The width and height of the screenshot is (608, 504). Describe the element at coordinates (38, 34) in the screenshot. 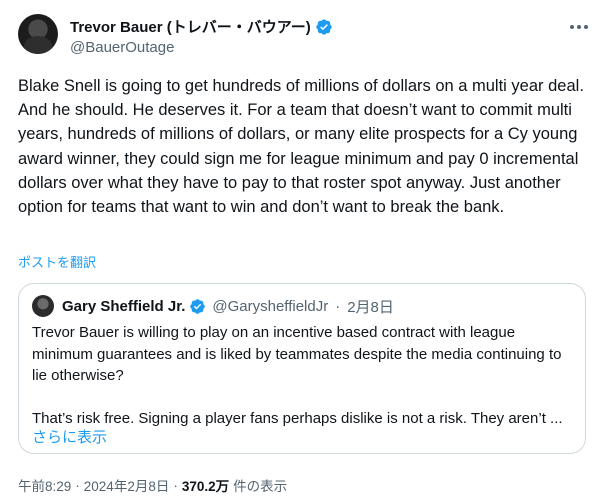

I see `author-avatar` at that location.